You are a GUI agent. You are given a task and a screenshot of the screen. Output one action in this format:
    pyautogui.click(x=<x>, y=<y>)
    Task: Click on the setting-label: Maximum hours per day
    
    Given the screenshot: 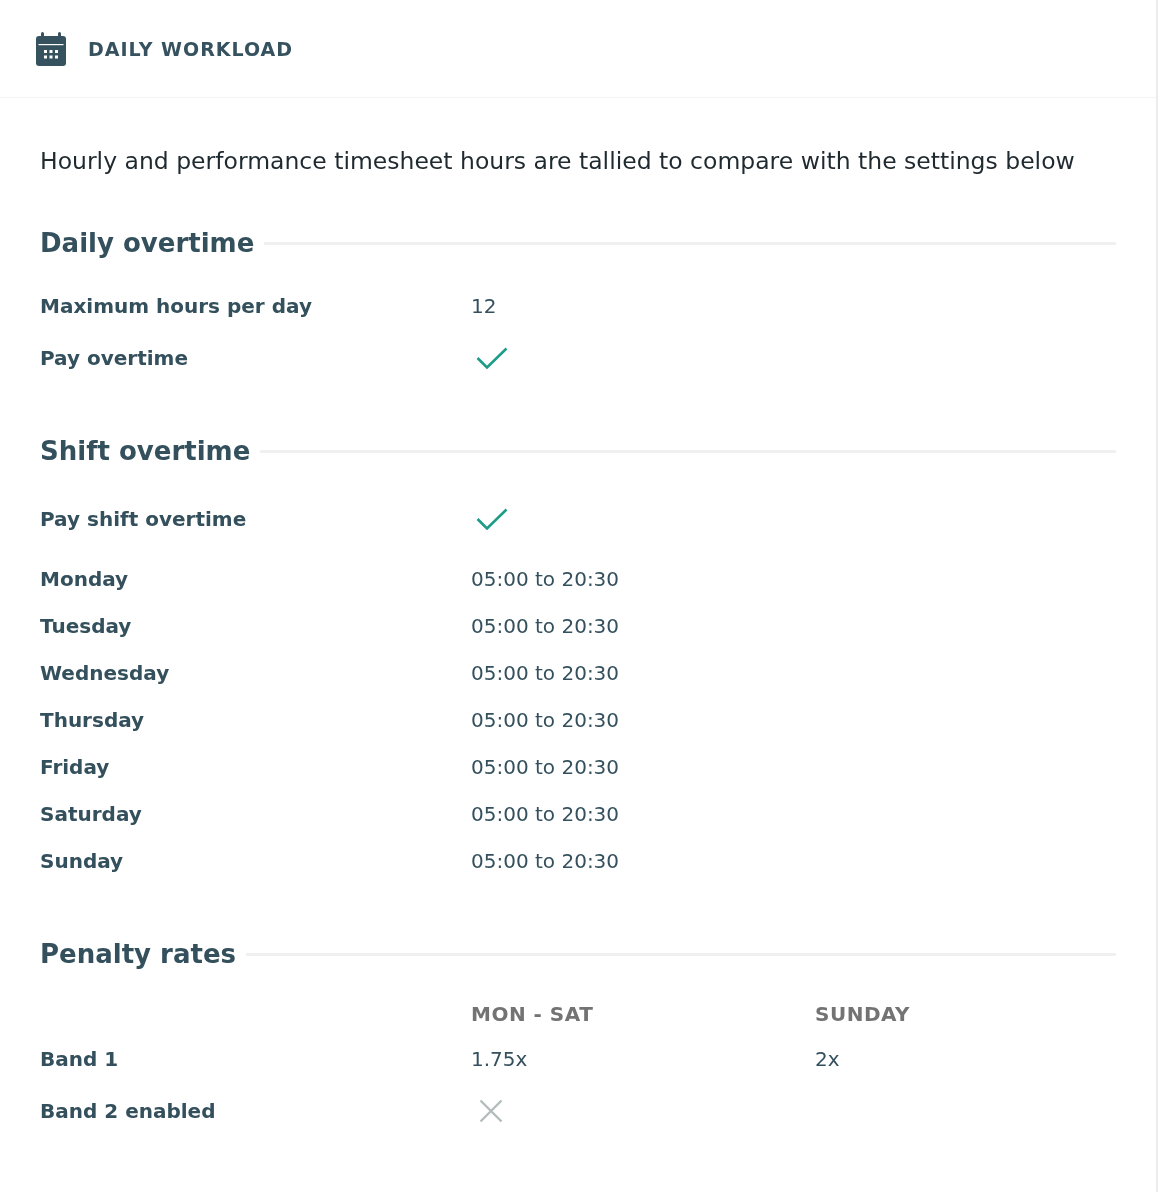 What is the action you would take?
    pyautogui.click(x=176, y=305)
    